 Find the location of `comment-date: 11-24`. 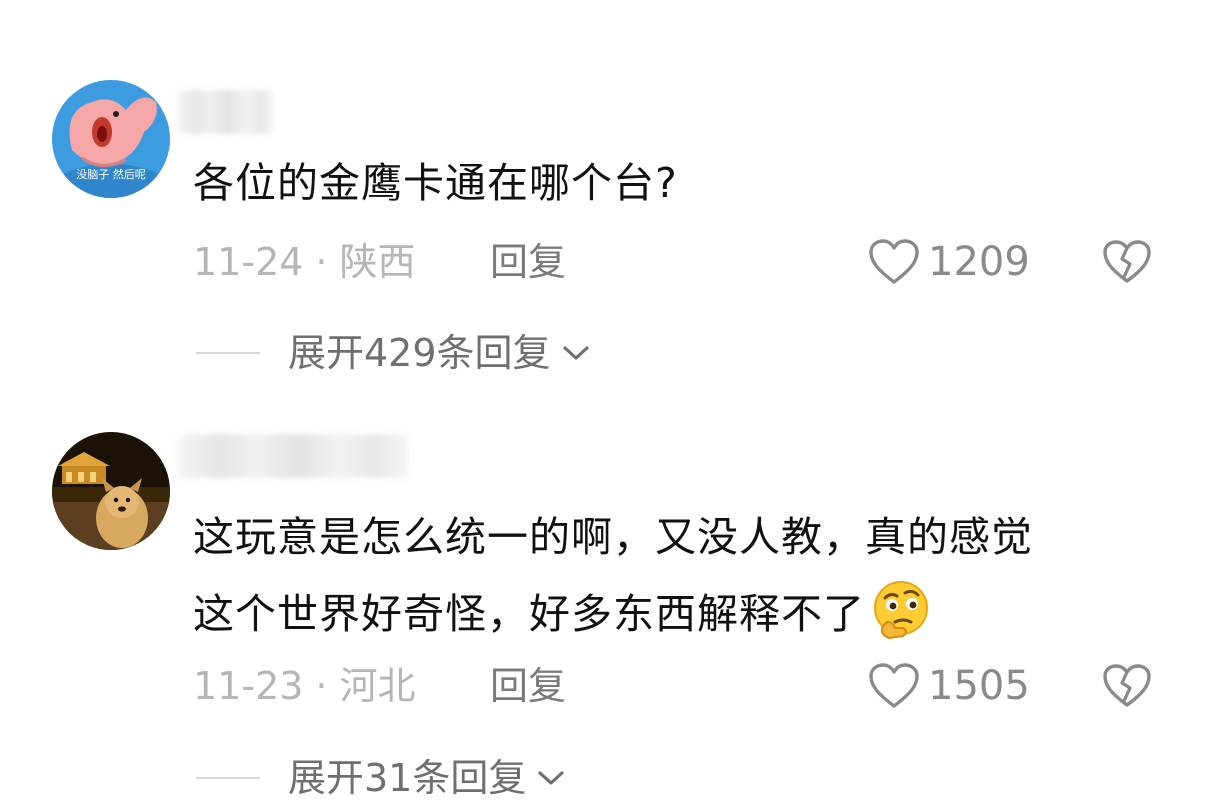

comment-date: 11-24 is located at coordinates (248, 262).